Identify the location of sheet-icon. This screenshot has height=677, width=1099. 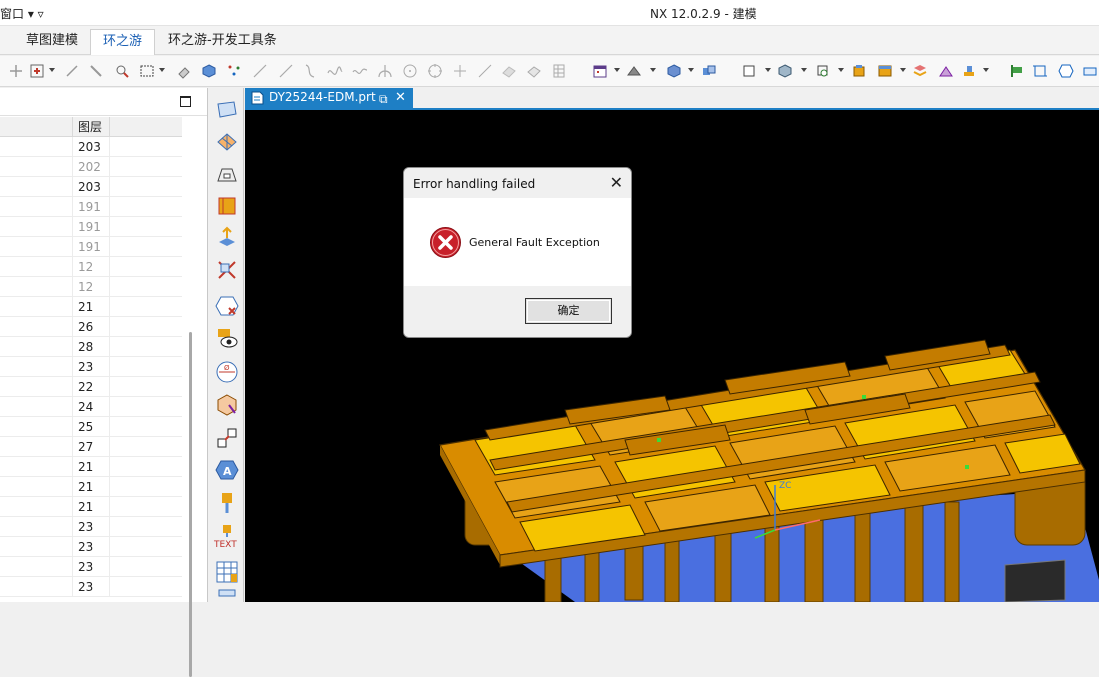
(227, 110).